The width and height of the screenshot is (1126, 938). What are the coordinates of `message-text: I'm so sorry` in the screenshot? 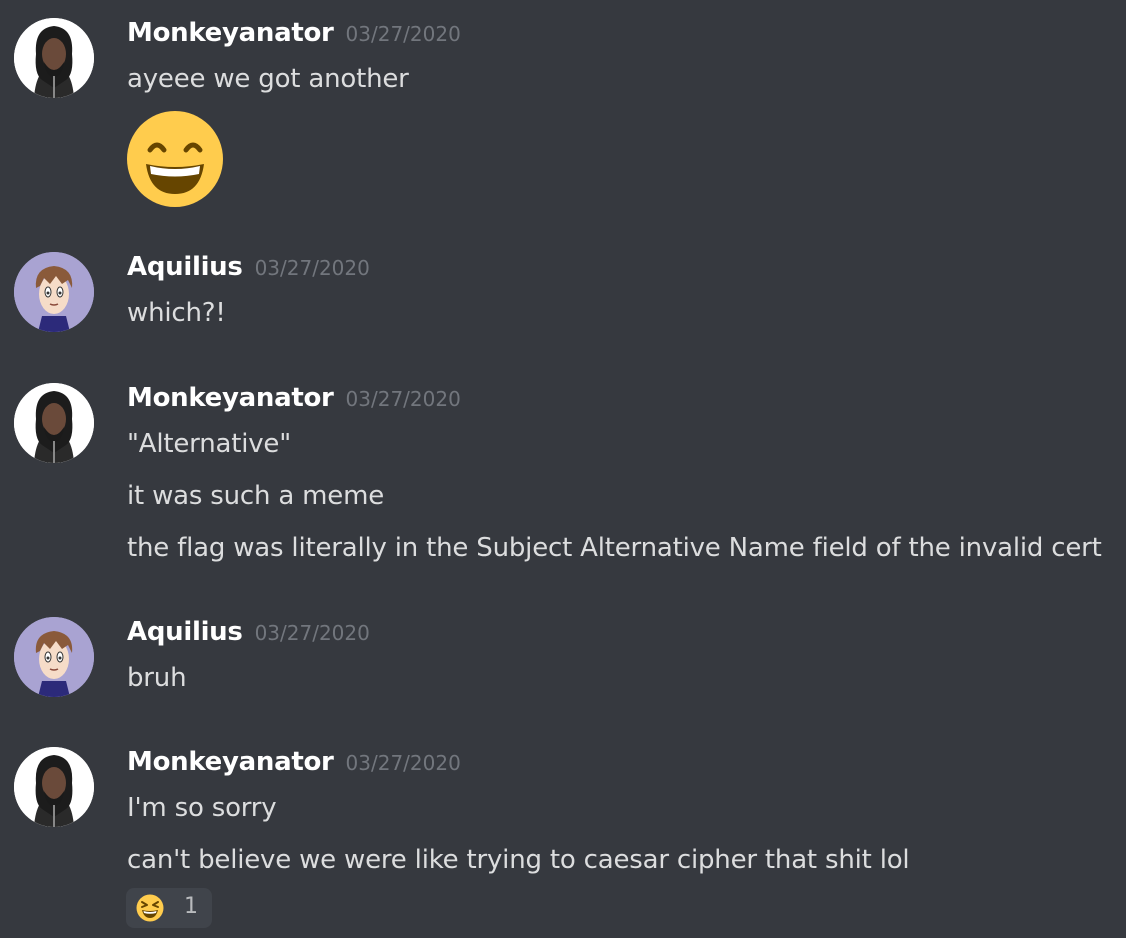 It's located at (202, 808).